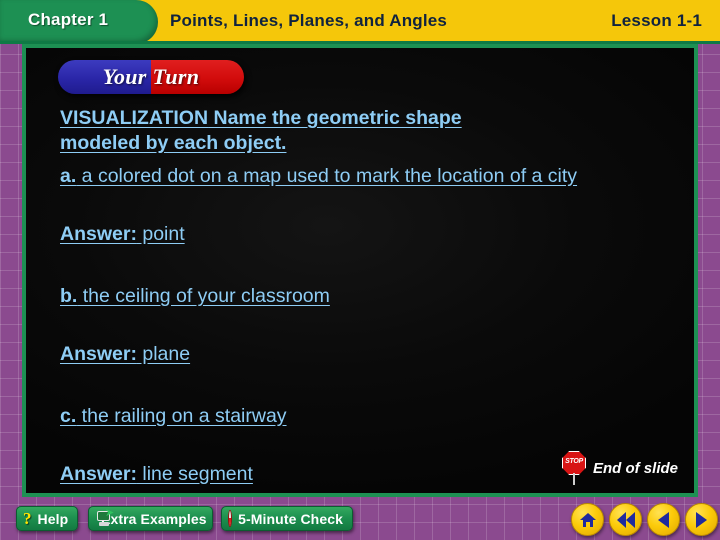  I want to click on right-arrow-icon, so click(701, 519).